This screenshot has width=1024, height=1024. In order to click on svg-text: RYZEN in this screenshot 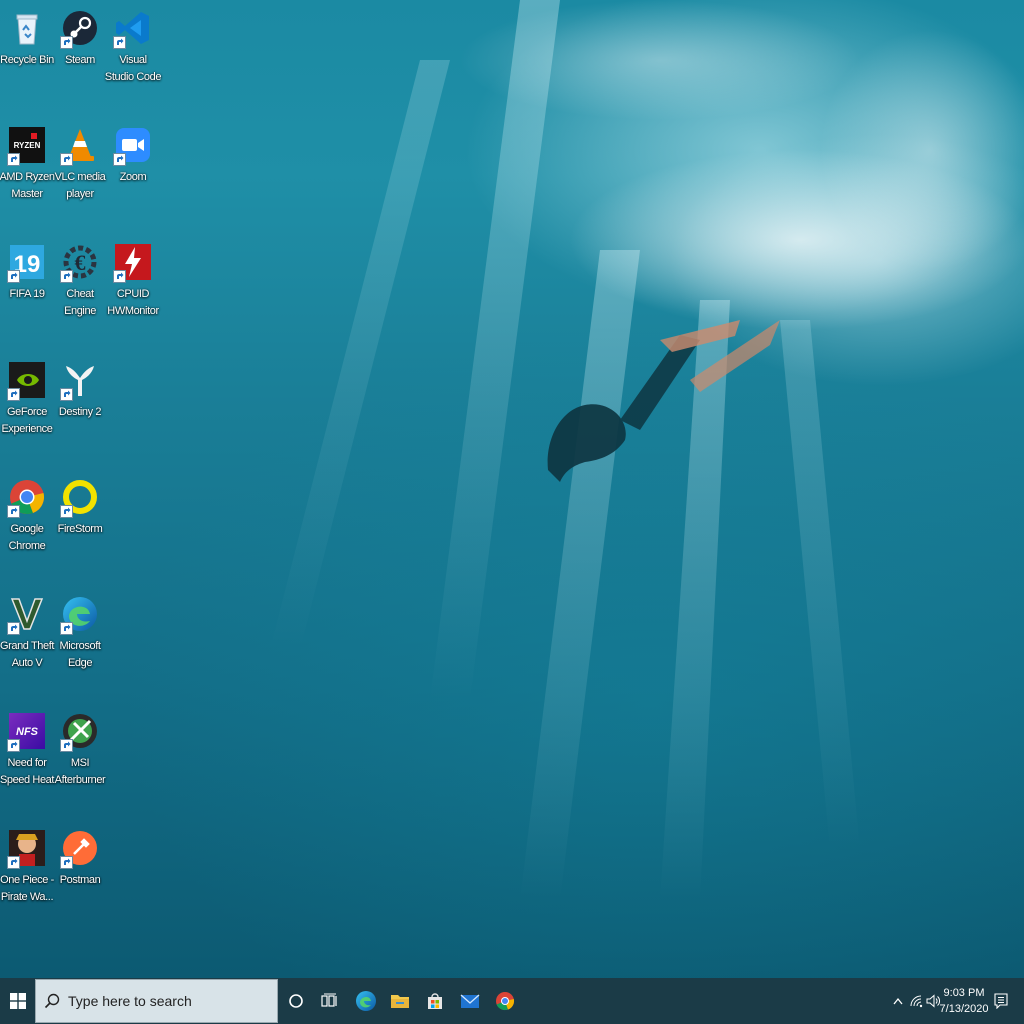, I will do `click(27, 145)`.